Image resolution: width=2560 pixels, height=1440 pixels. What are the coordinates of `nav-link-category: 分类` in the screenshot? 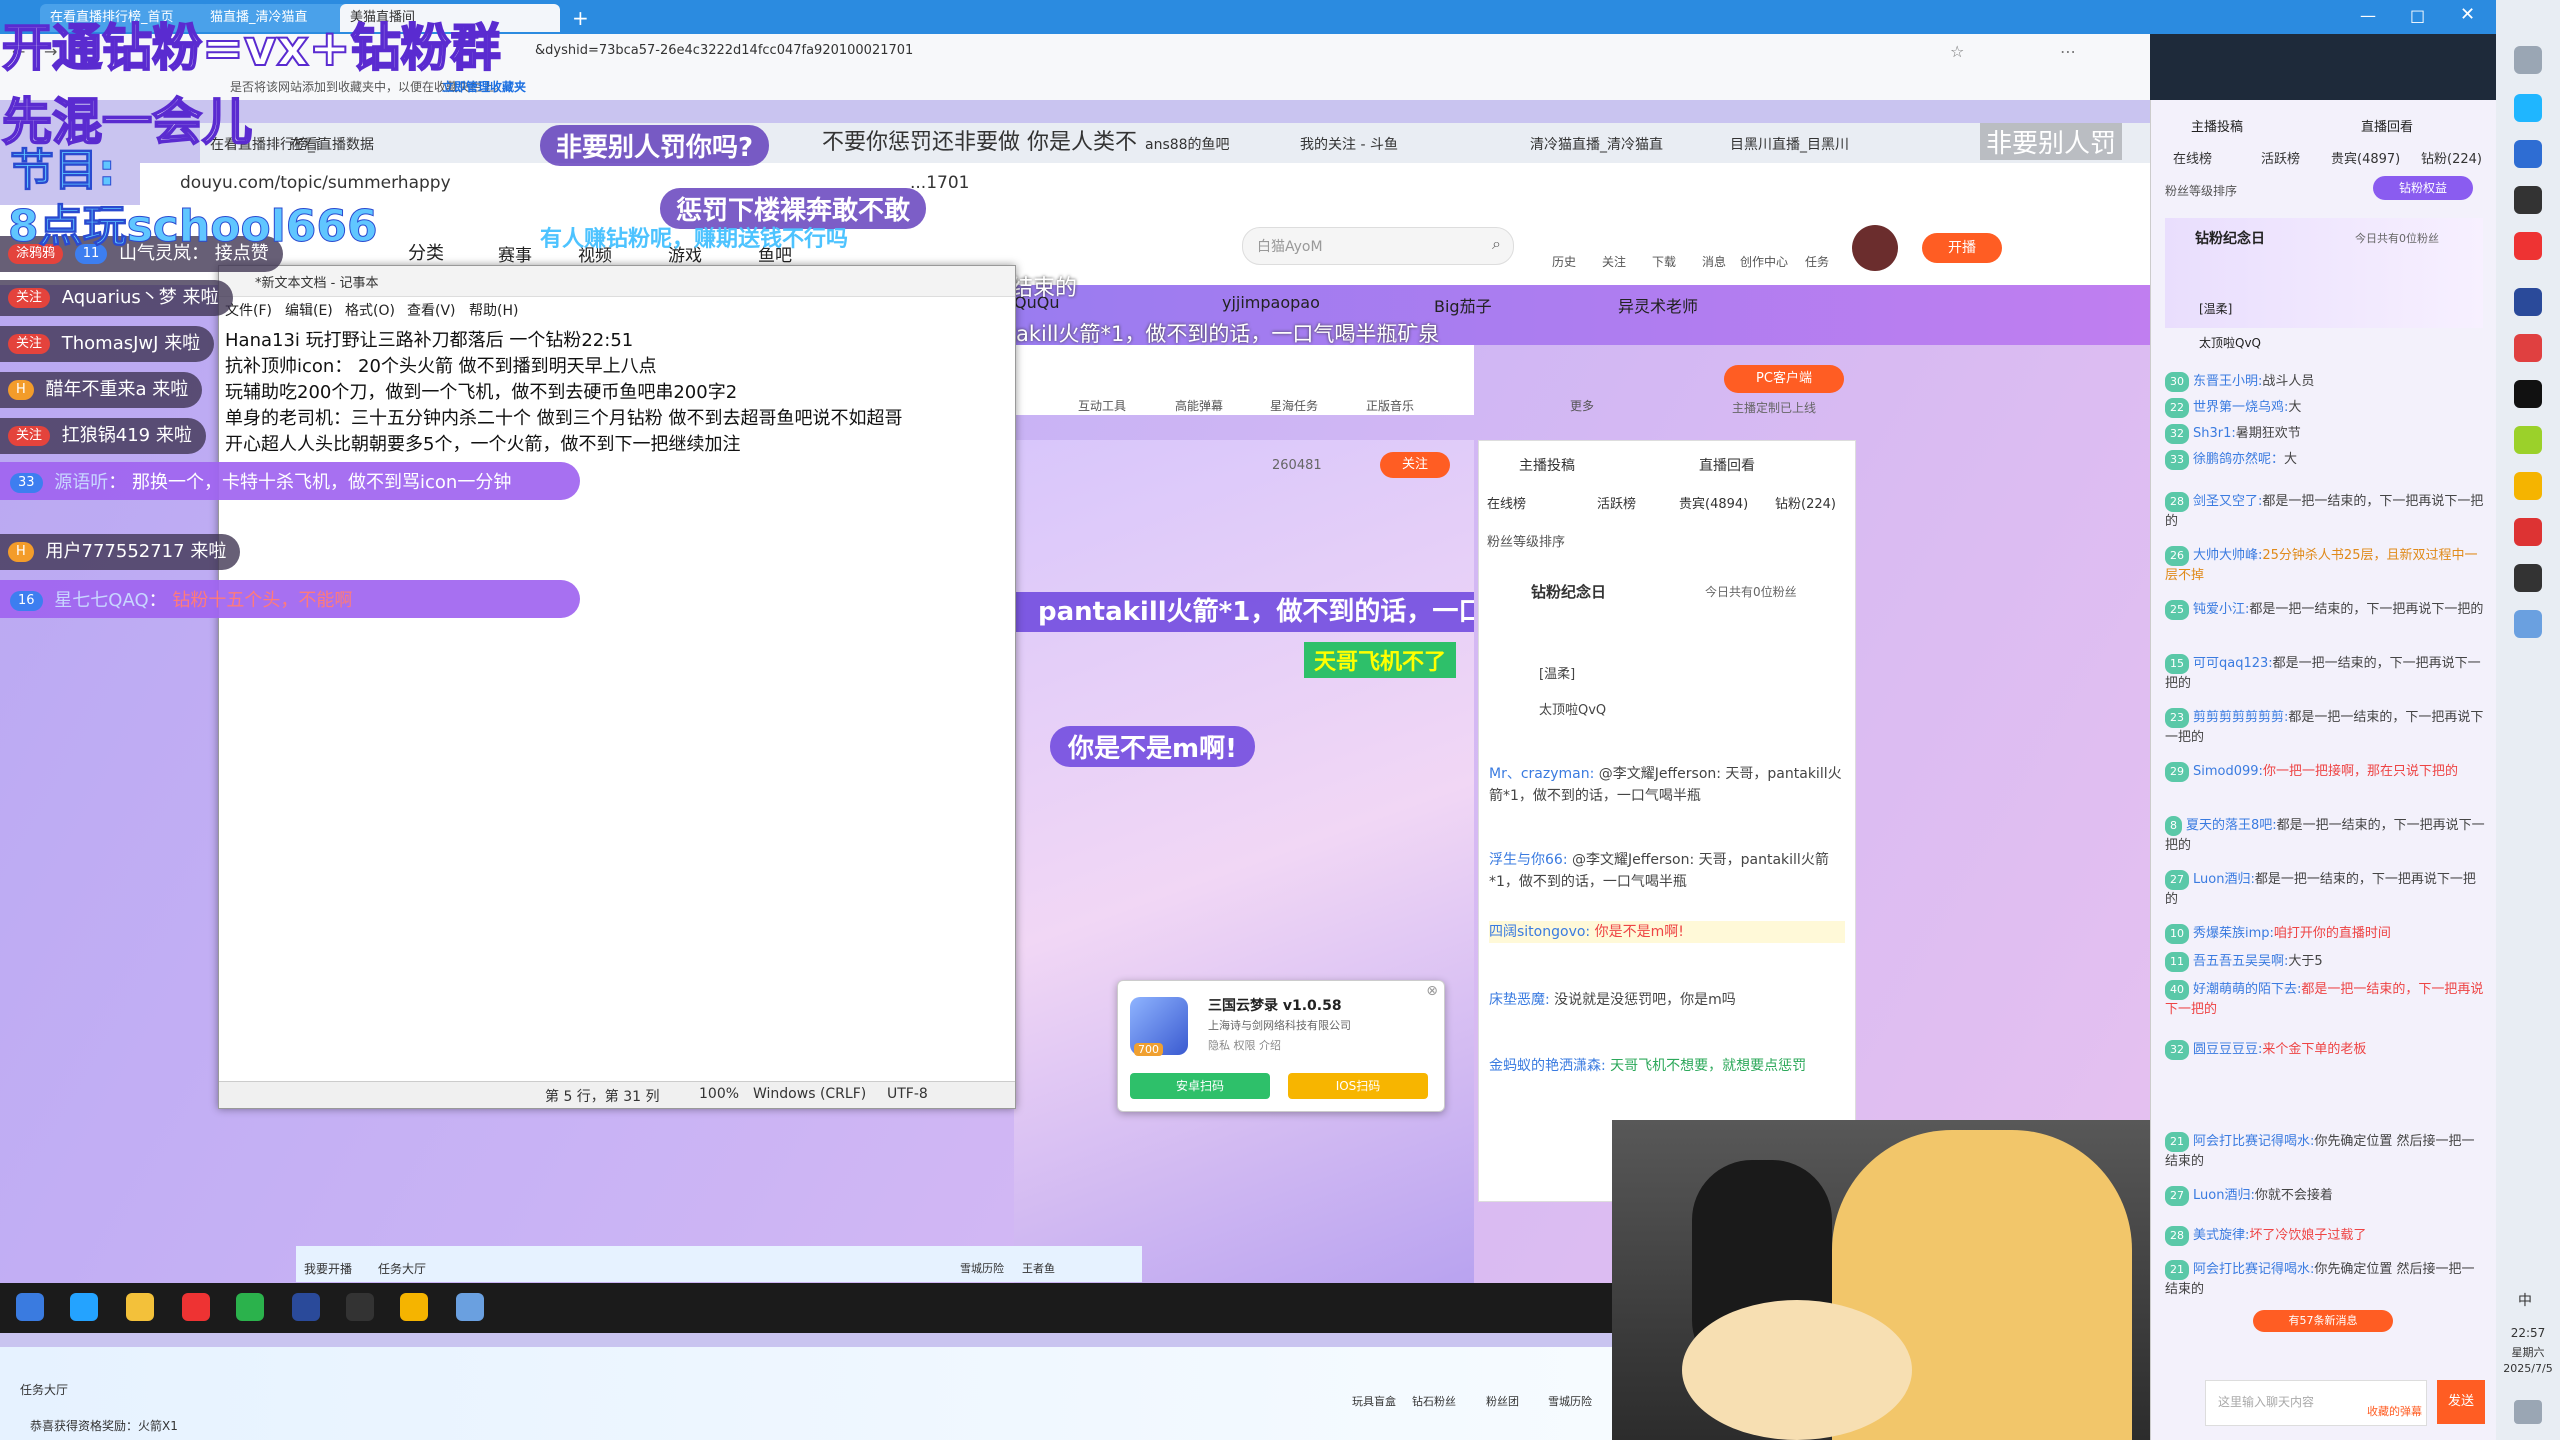 It's located at (426, 252).